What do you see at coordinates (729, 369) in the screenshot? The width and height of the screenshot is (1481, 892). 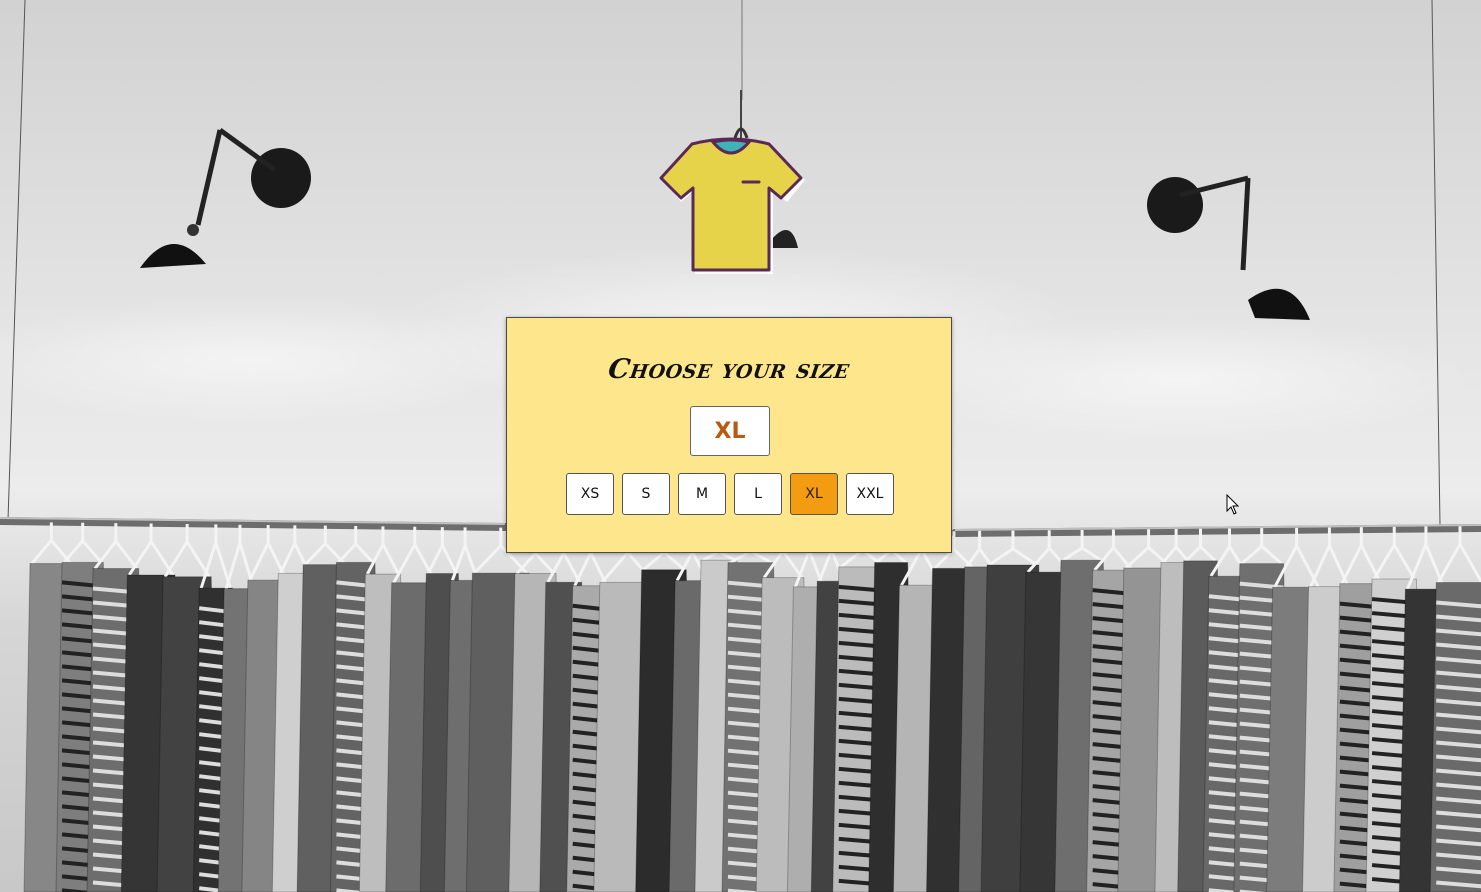 I see `card-title: Choose your size` at bounding box center [729, 369].